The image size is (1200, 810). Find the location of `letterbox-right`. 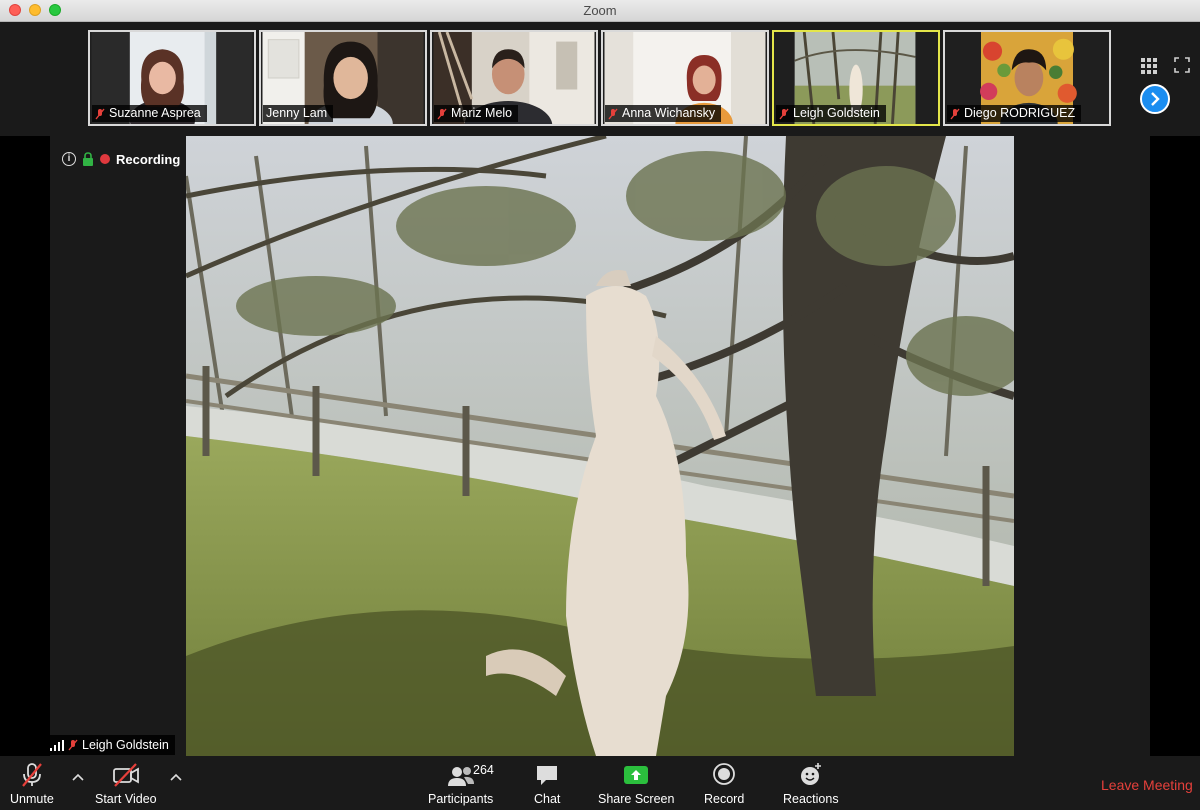

letterbox-right is located at coordinates (1175, 446).